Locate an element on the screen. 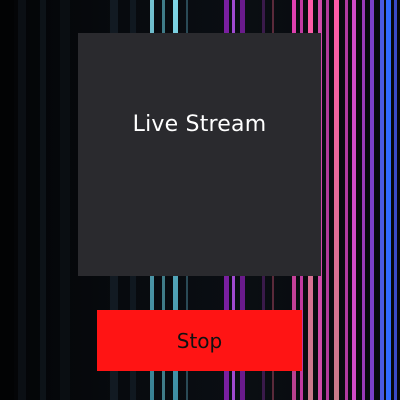 The image size is (400, 400). stop-button: Stop is located at coordinates (199, 340).